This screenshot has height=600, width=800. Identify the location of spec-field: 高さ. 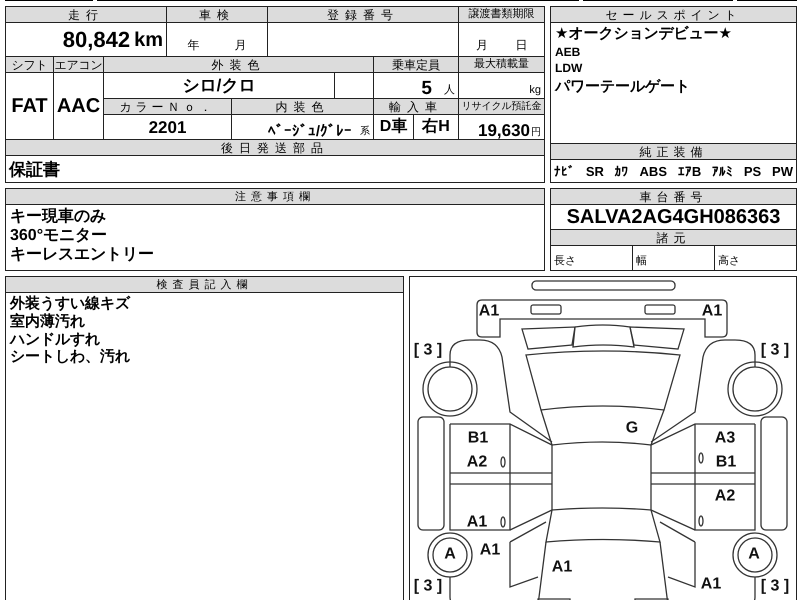
(755, 258).